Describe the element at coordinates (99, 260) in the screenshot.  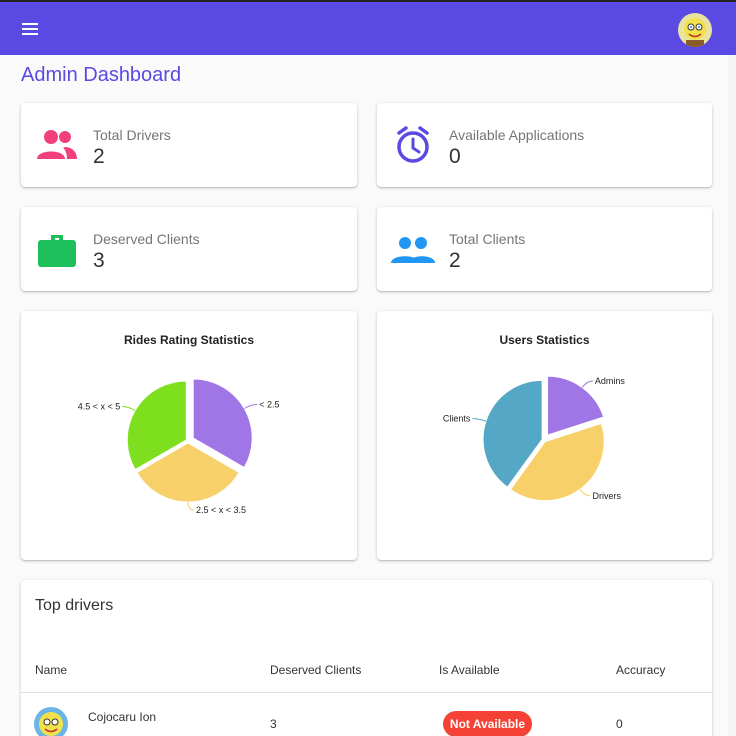
I see `stat-value: 3` at that location.